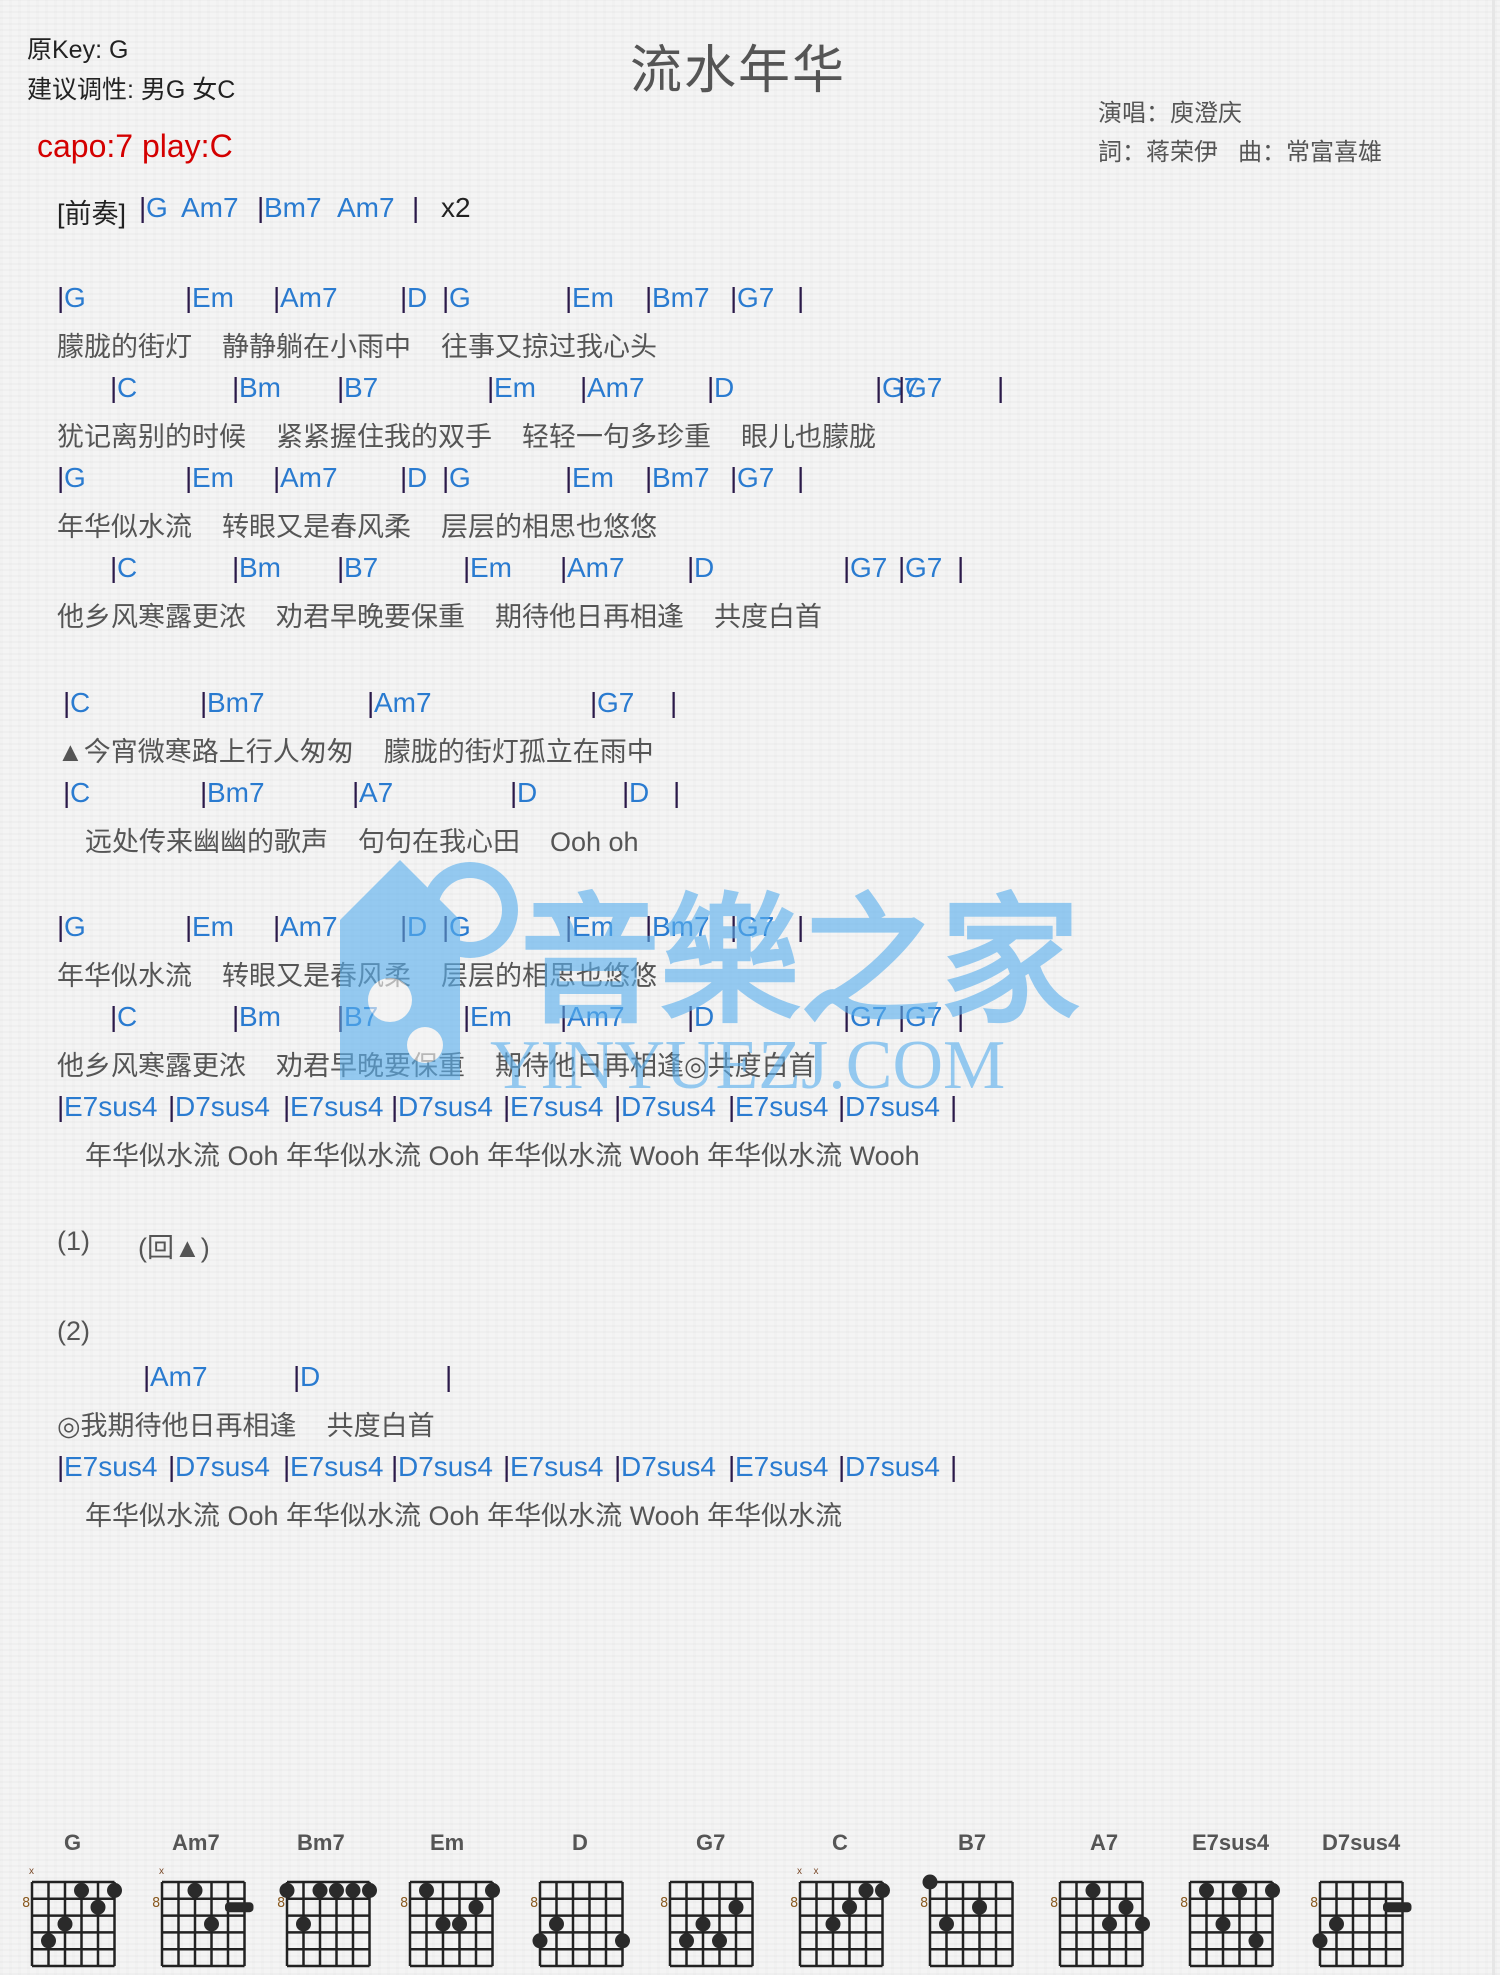 This screenshot has width=1500, height=1975. What do you see at coordinates (92, 214) in the screenshot?
I see `intro-label: [前奏]` at bounding box center [92, 214].